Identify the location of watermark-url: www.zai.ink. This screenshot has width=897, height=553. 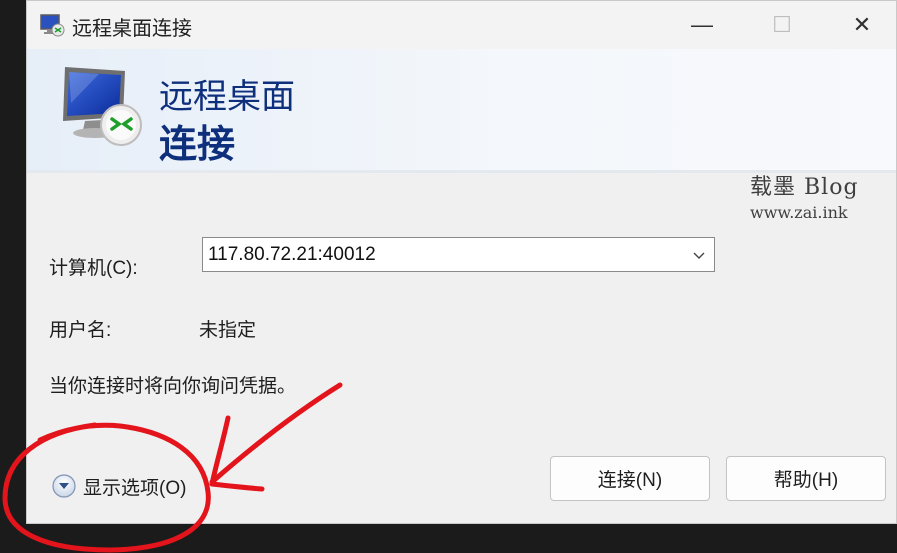
(799, 212).